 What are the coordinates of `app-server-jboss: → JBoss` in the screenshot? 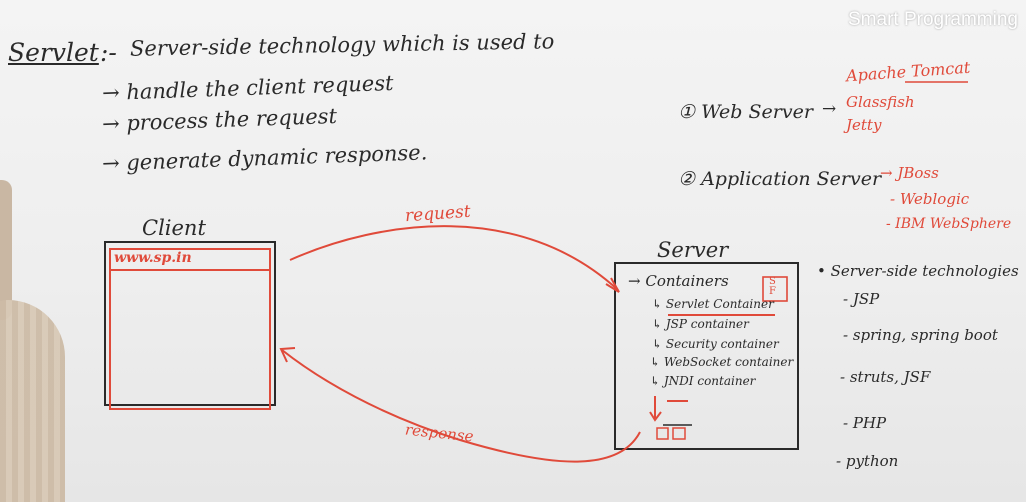 It's located at (909, 173).